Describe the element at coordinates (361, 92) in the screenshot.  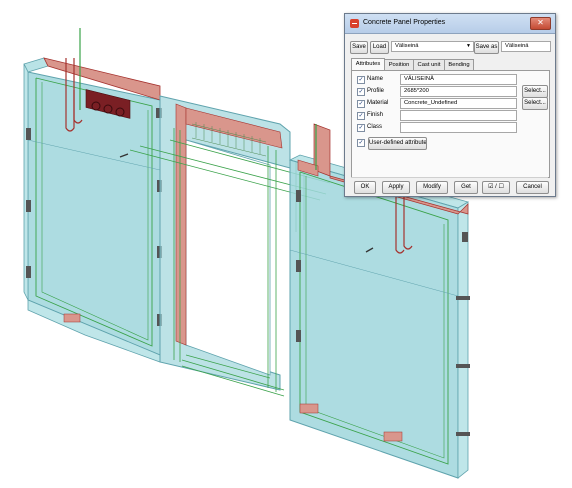
I see `profile-checkbox: ✓` at that location.